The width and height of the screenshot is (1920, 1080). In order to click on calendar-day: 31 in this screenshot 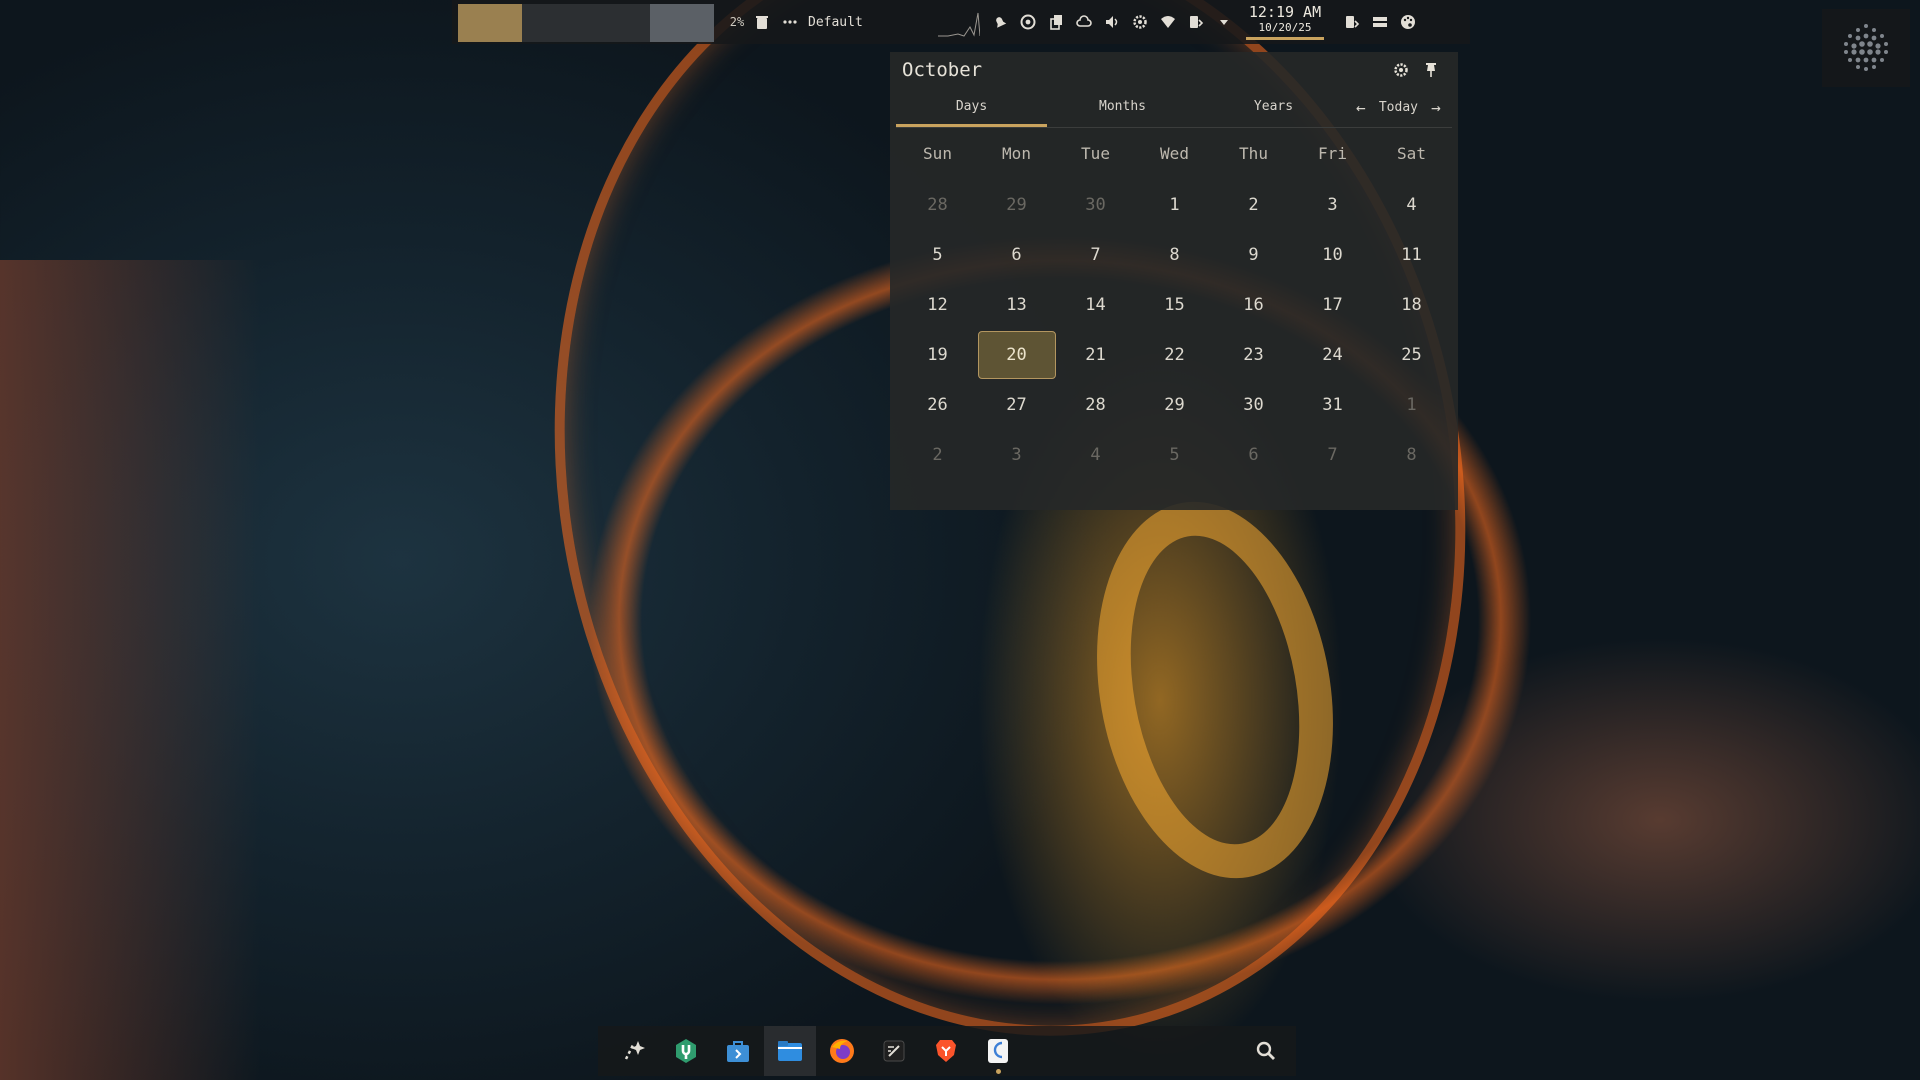, I will do `click(1332, 405)`.